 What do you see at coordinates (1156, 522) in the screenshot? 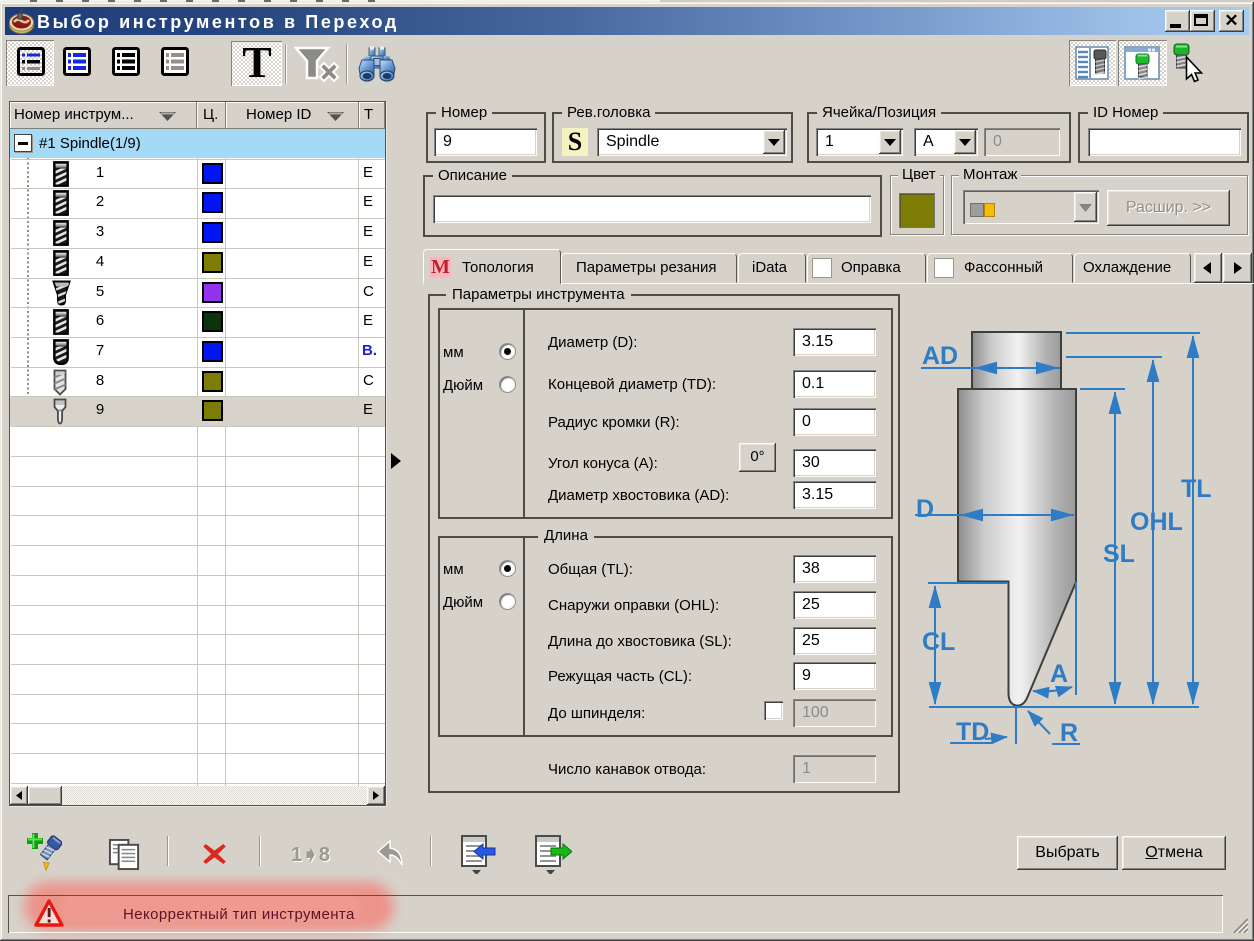
I see `svg-text: OHL` at bounding box center [1156, 522].